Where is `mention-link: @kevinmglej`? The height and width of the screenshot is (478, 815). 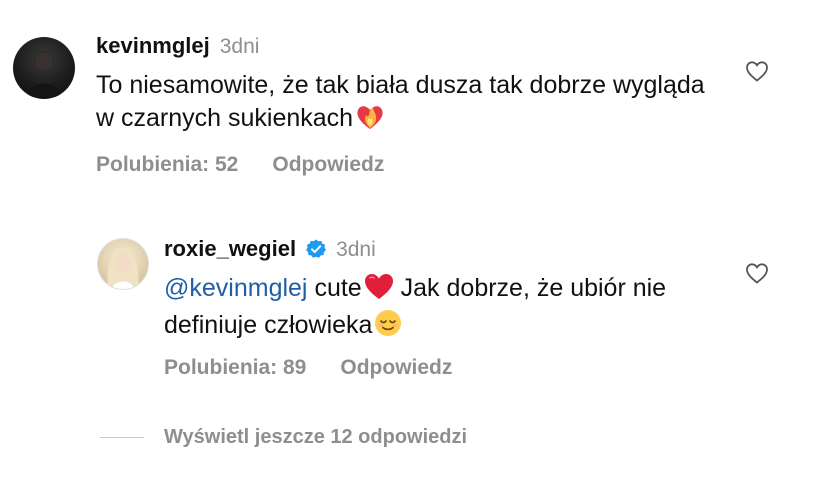 mention-link: @kevinmglej is located at coordinates (235, 288).